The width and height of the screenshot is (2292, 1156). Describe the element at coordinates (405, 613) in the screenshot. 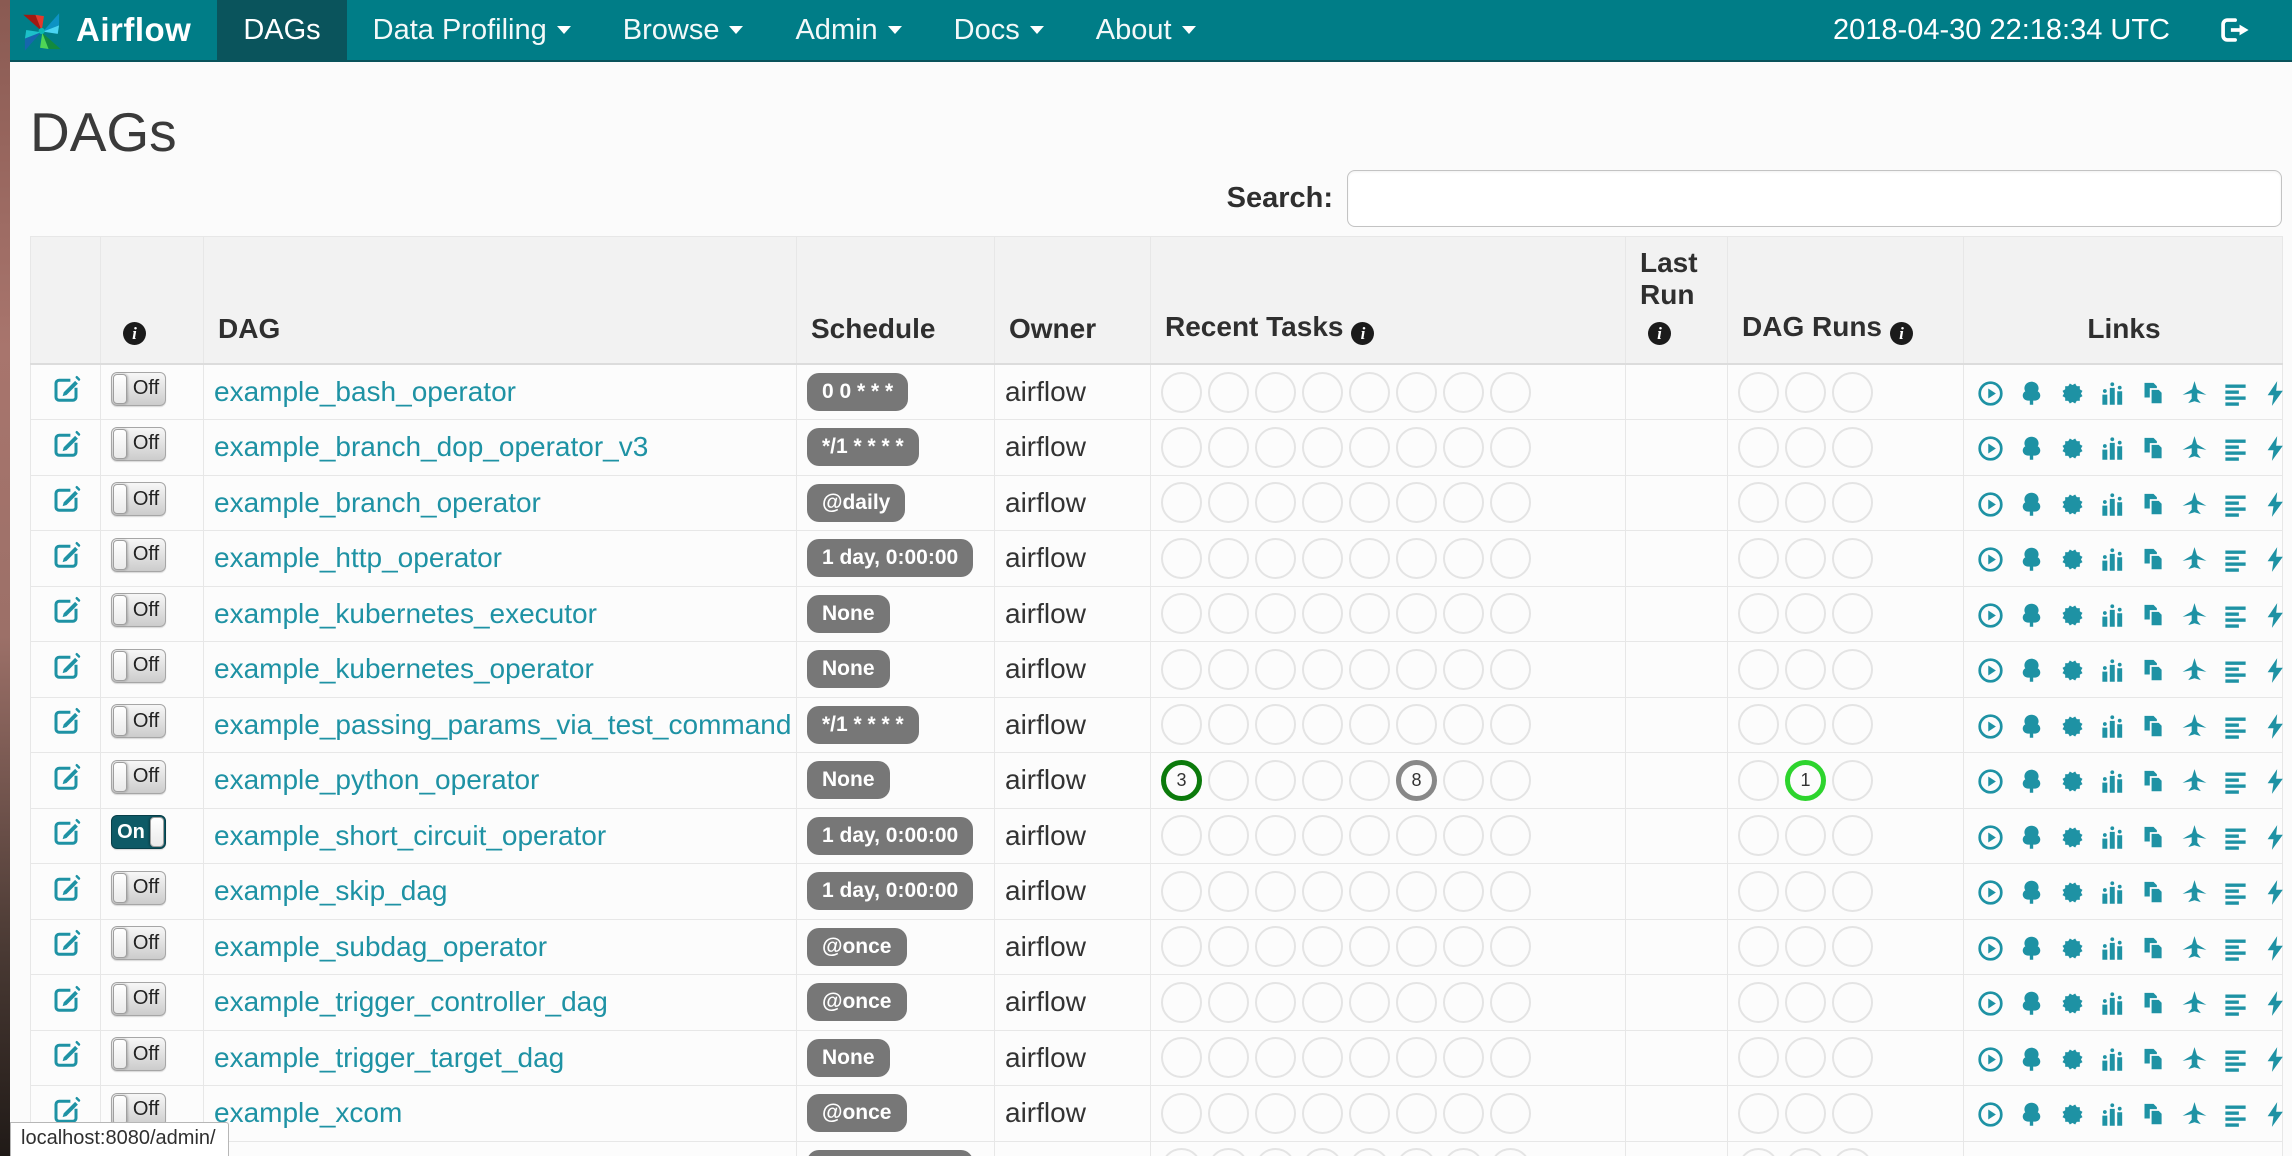

I see `dag-link: example_kubernetes_executor` at that location.